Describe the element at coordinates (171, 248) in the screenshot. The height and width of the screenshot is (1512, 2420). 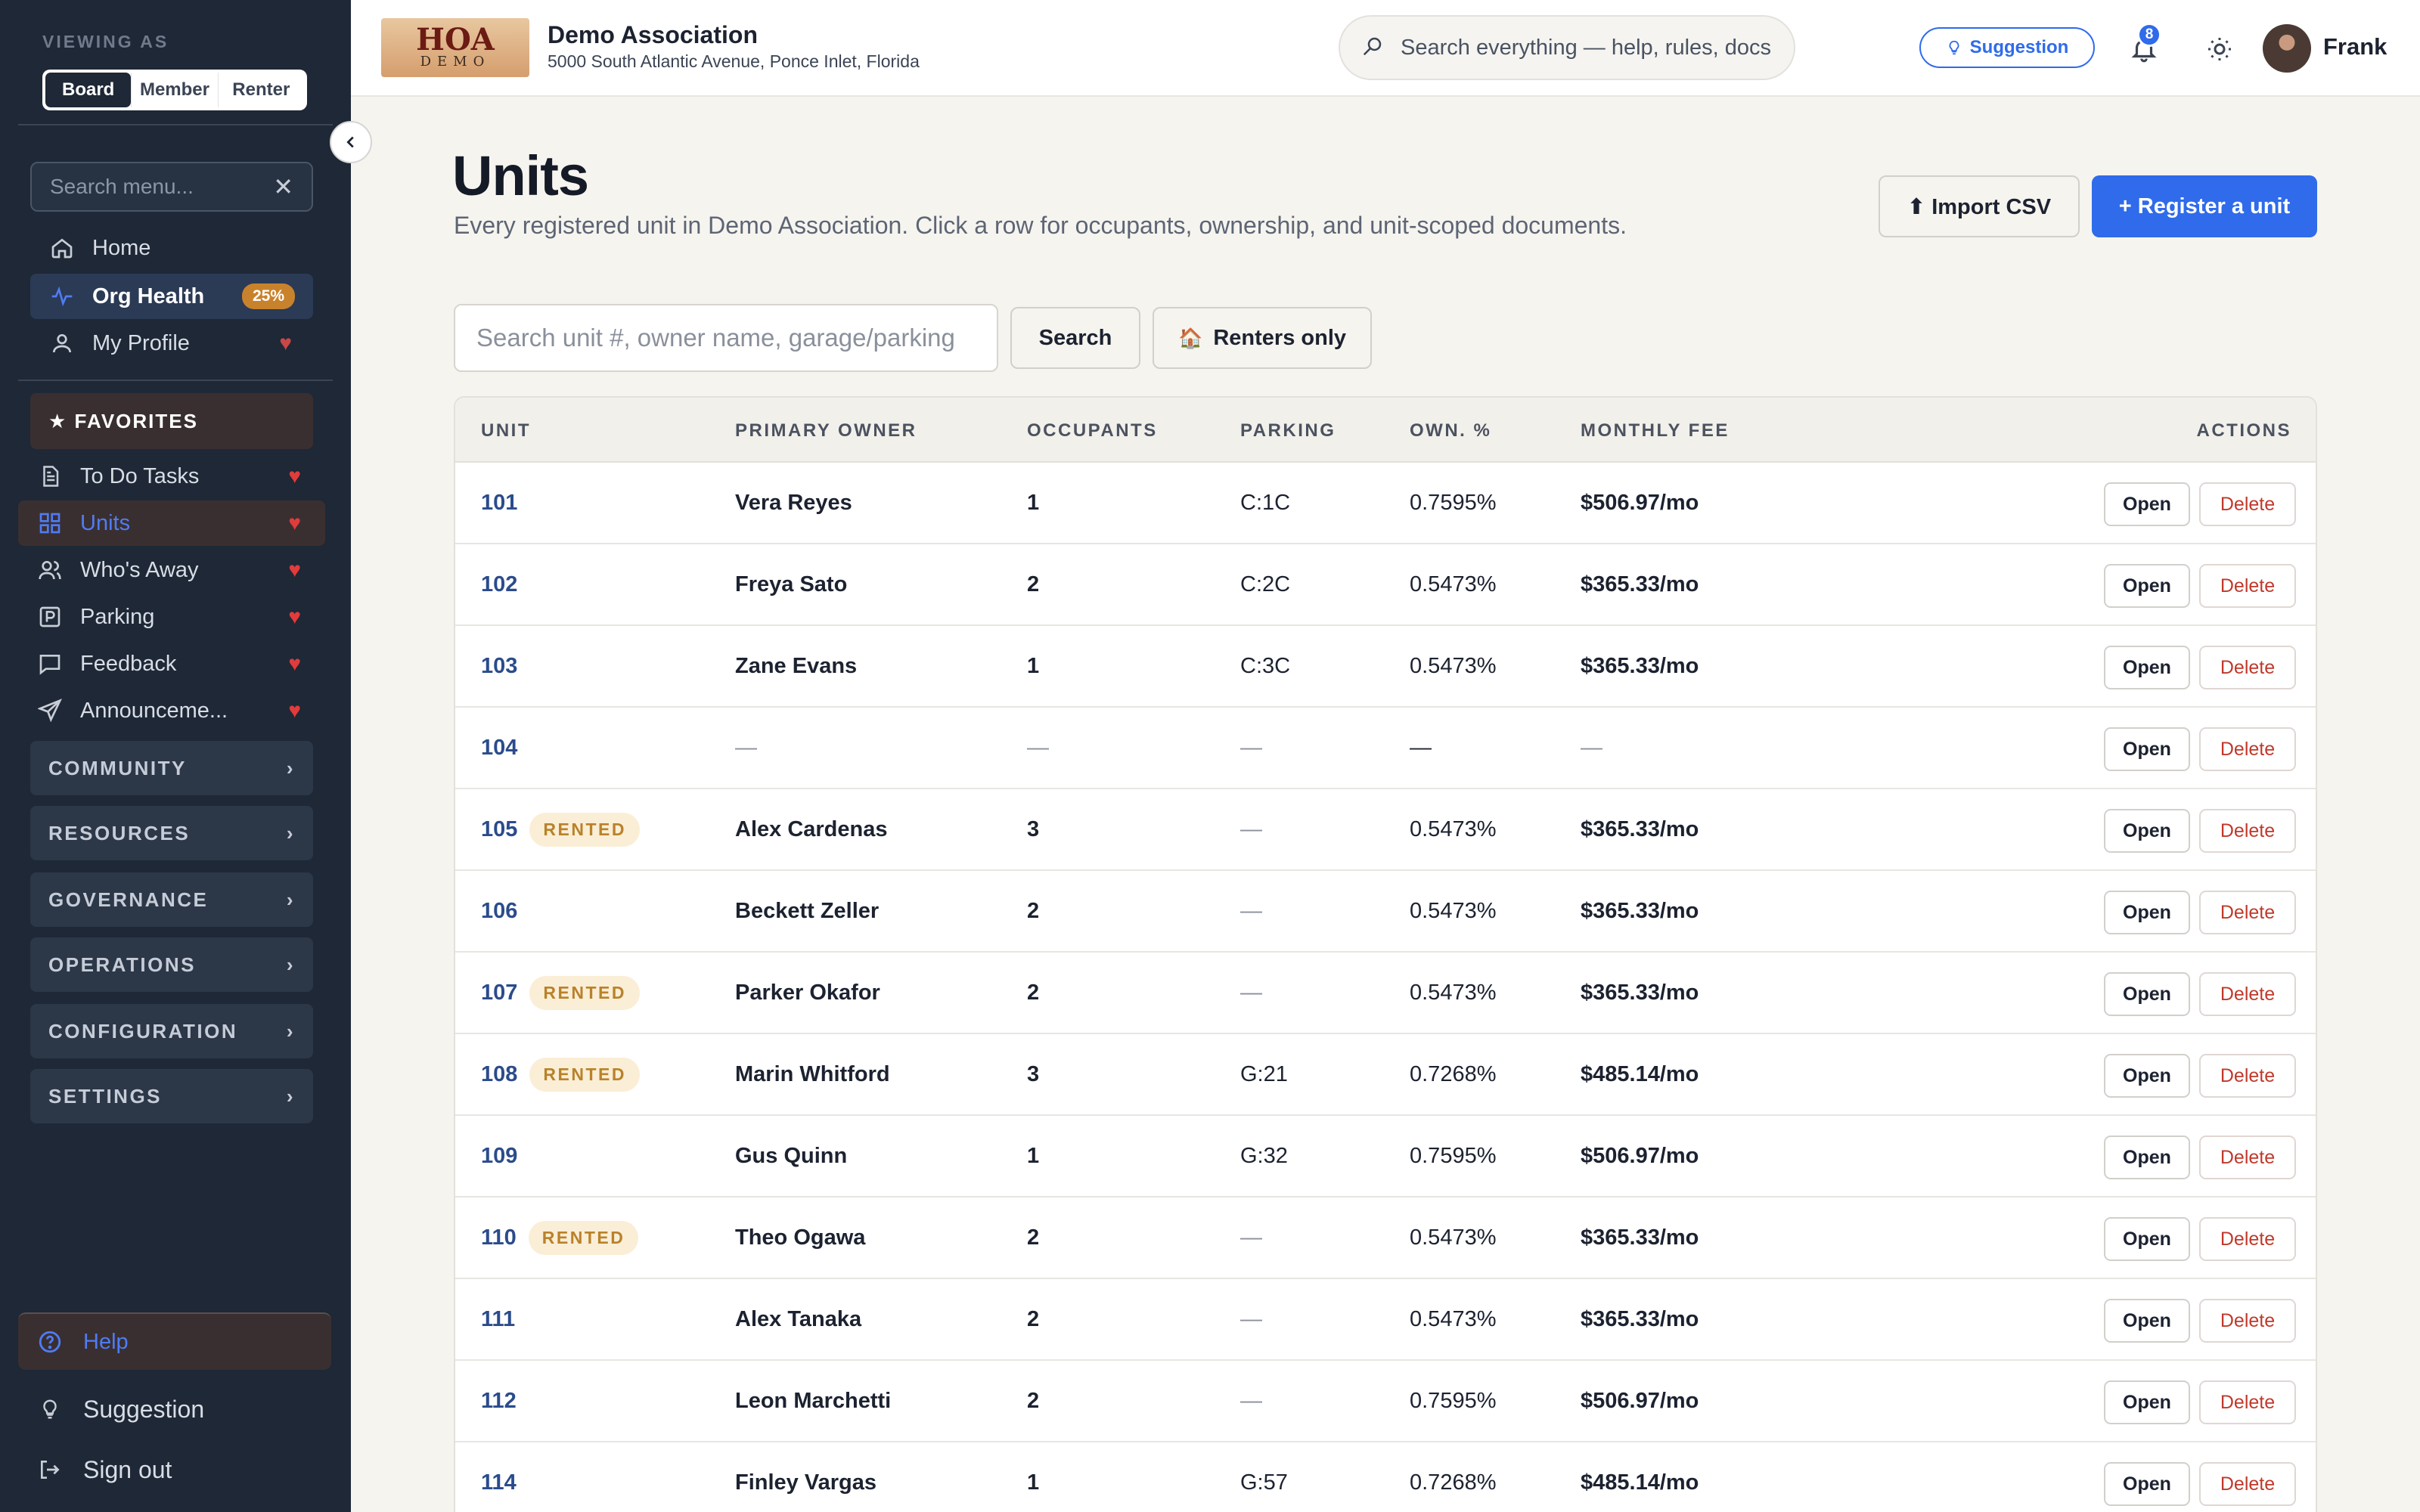
I see `sidebar-item-home: Home` at that location.